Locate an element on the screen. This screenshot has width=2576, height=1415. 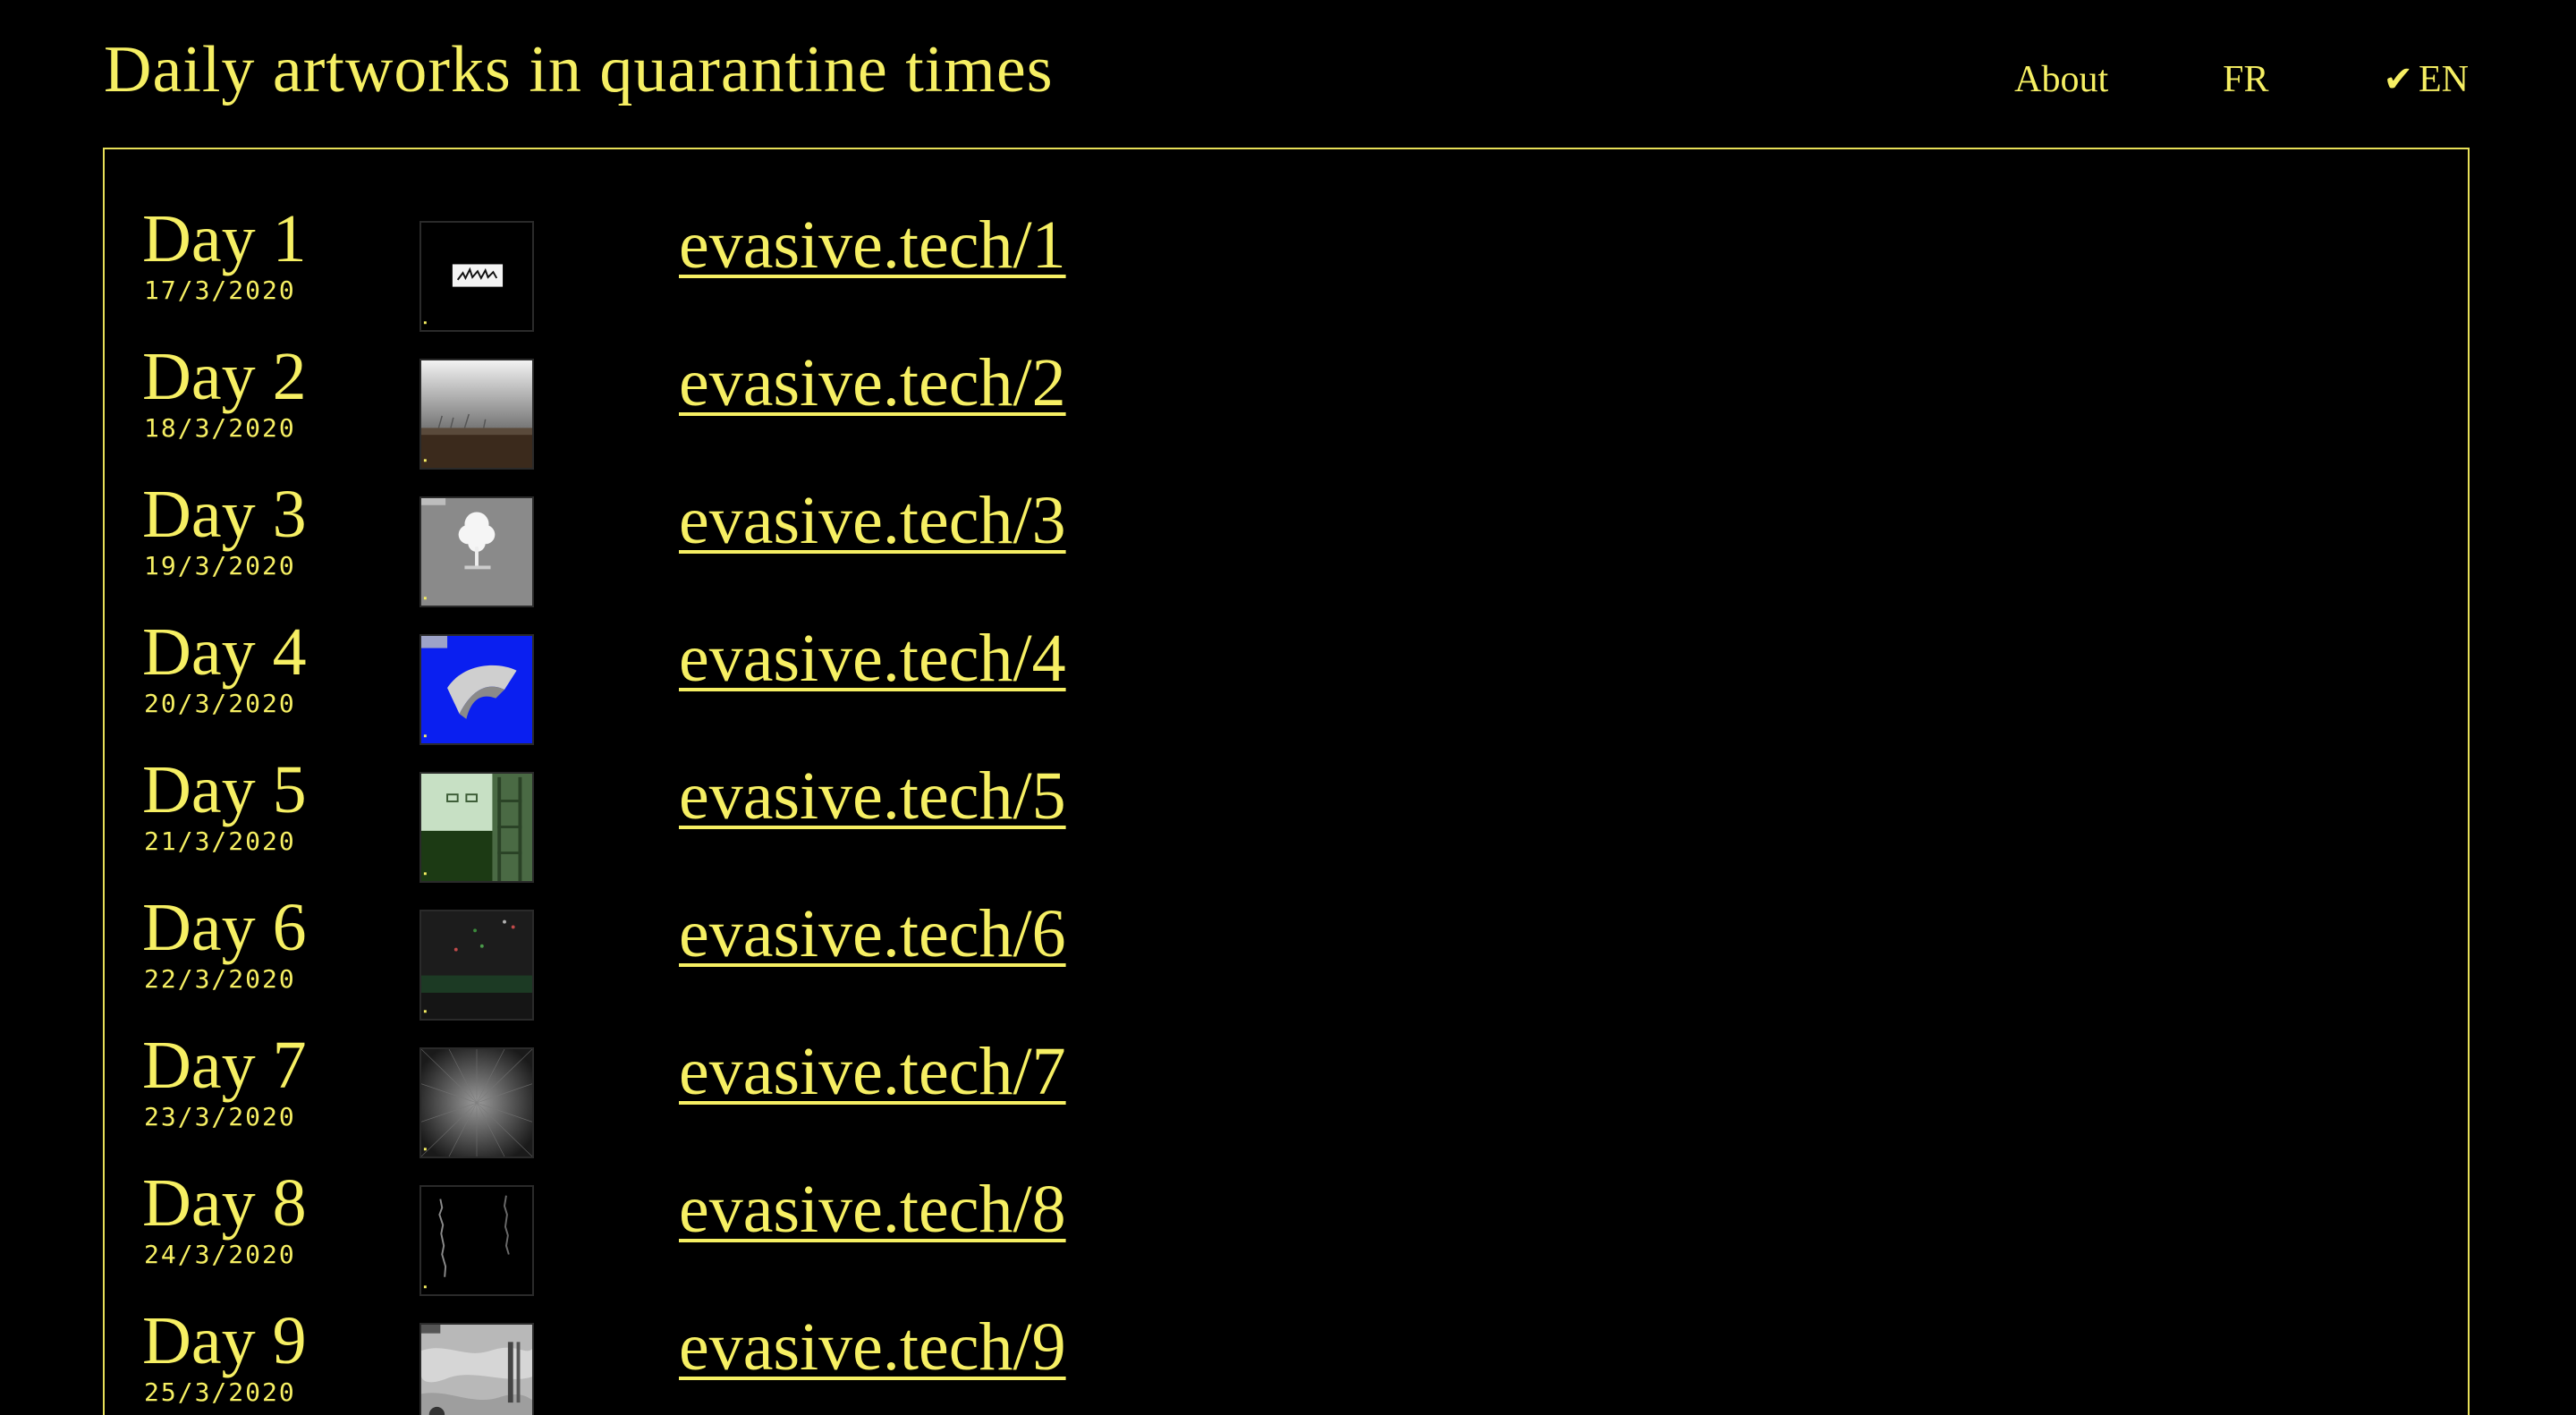
day-label: Day 4 is located at coordinates (224, 652).